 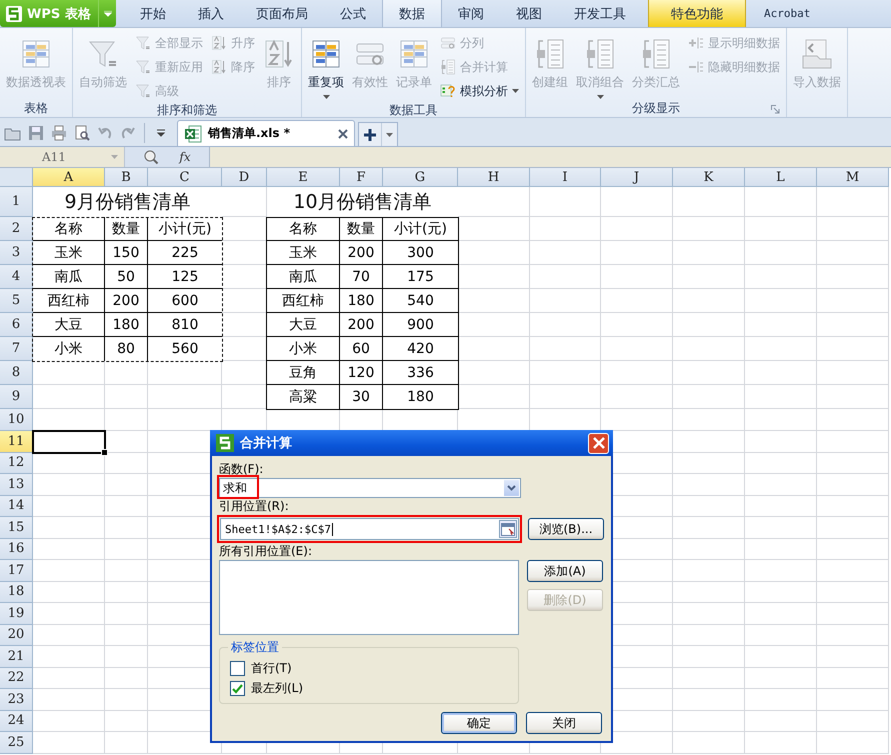 What do you see at coordinates (126, 177) in the screenshot?
I see `column-header: B` at bounding box center [126, 177].